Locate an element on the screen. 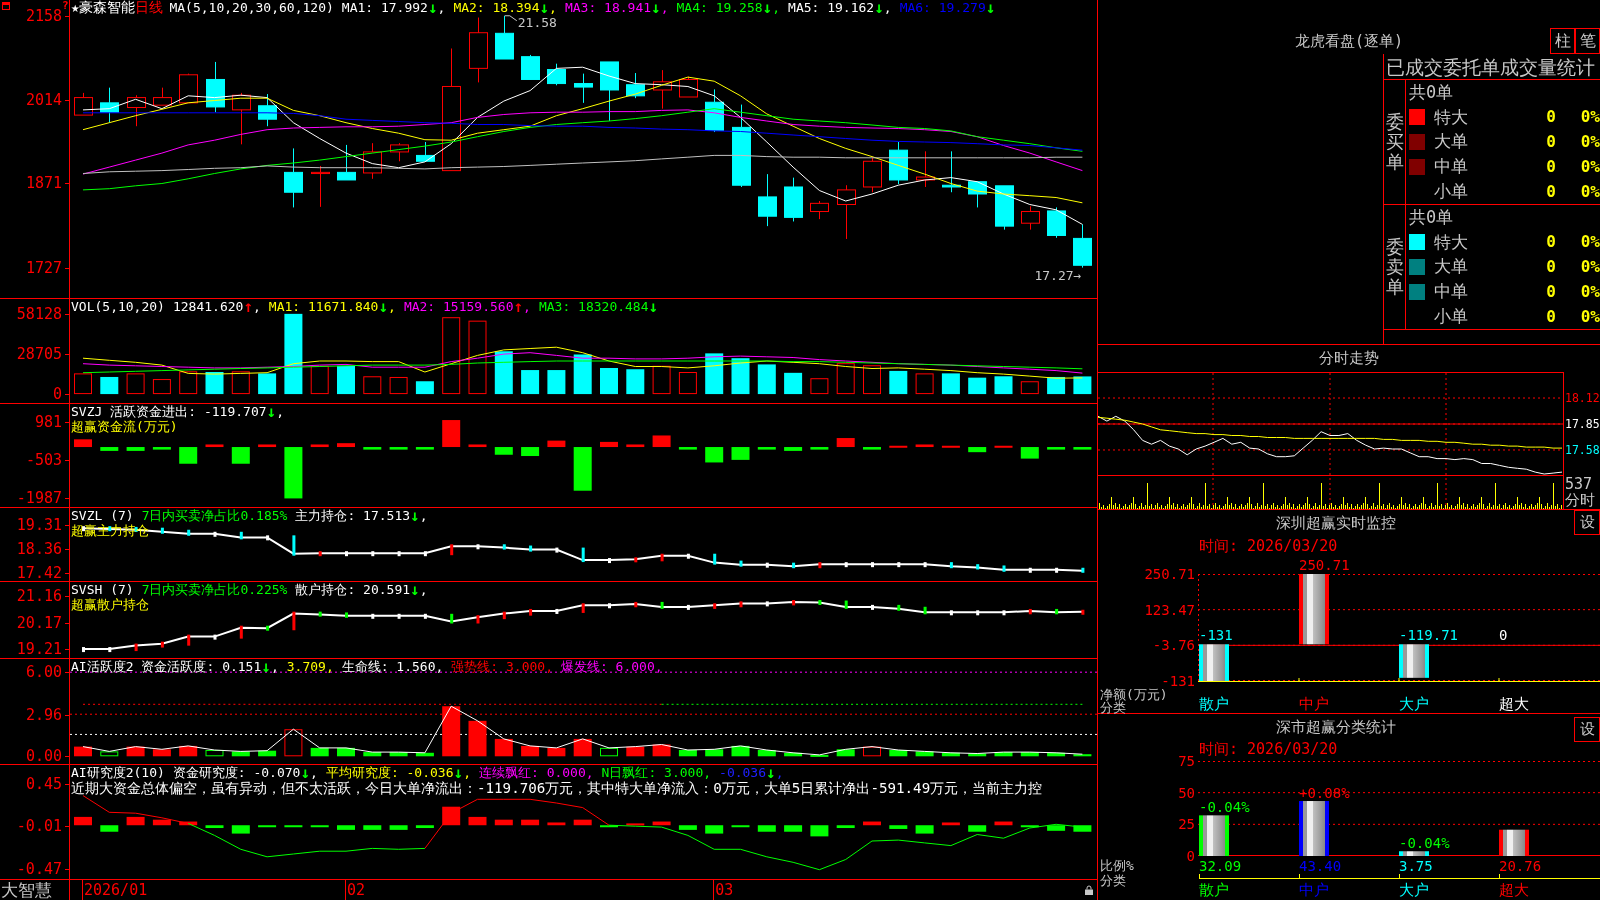 Image resolution: width=1600 pixels, height=900 pixels. window-icon is located at coordinates (6, 6).